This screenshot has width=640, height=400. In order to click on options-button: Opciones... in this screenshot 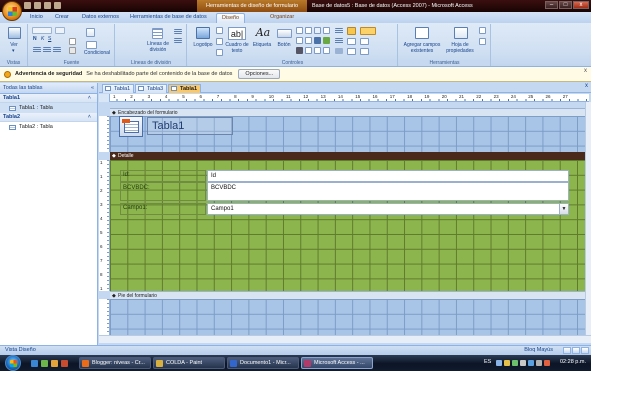, I will do `click(259, 74)`.